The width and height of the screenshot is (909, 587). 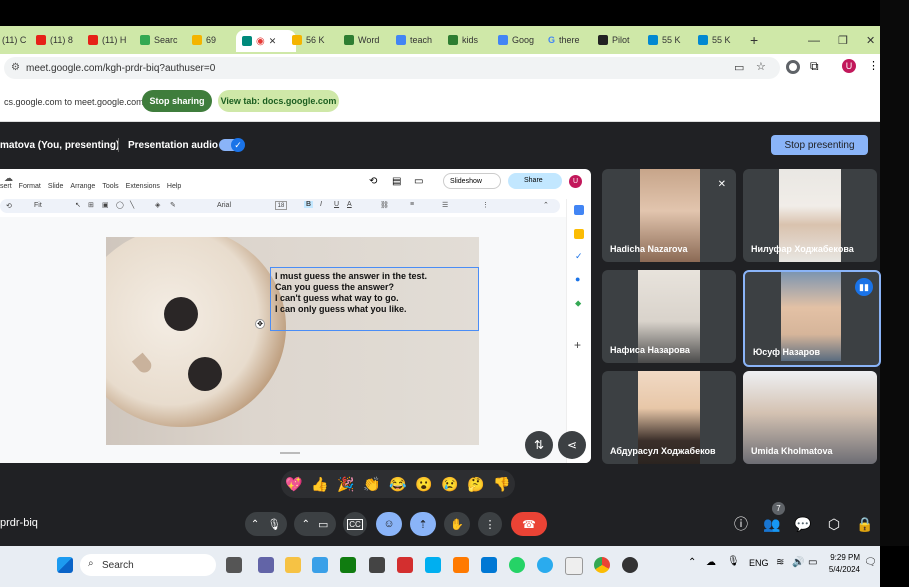 What do you see at coordinates (873, 65) in the screenshot?
I see `menu-kebab-icon: ⋮` at bounding box center [873, 65].